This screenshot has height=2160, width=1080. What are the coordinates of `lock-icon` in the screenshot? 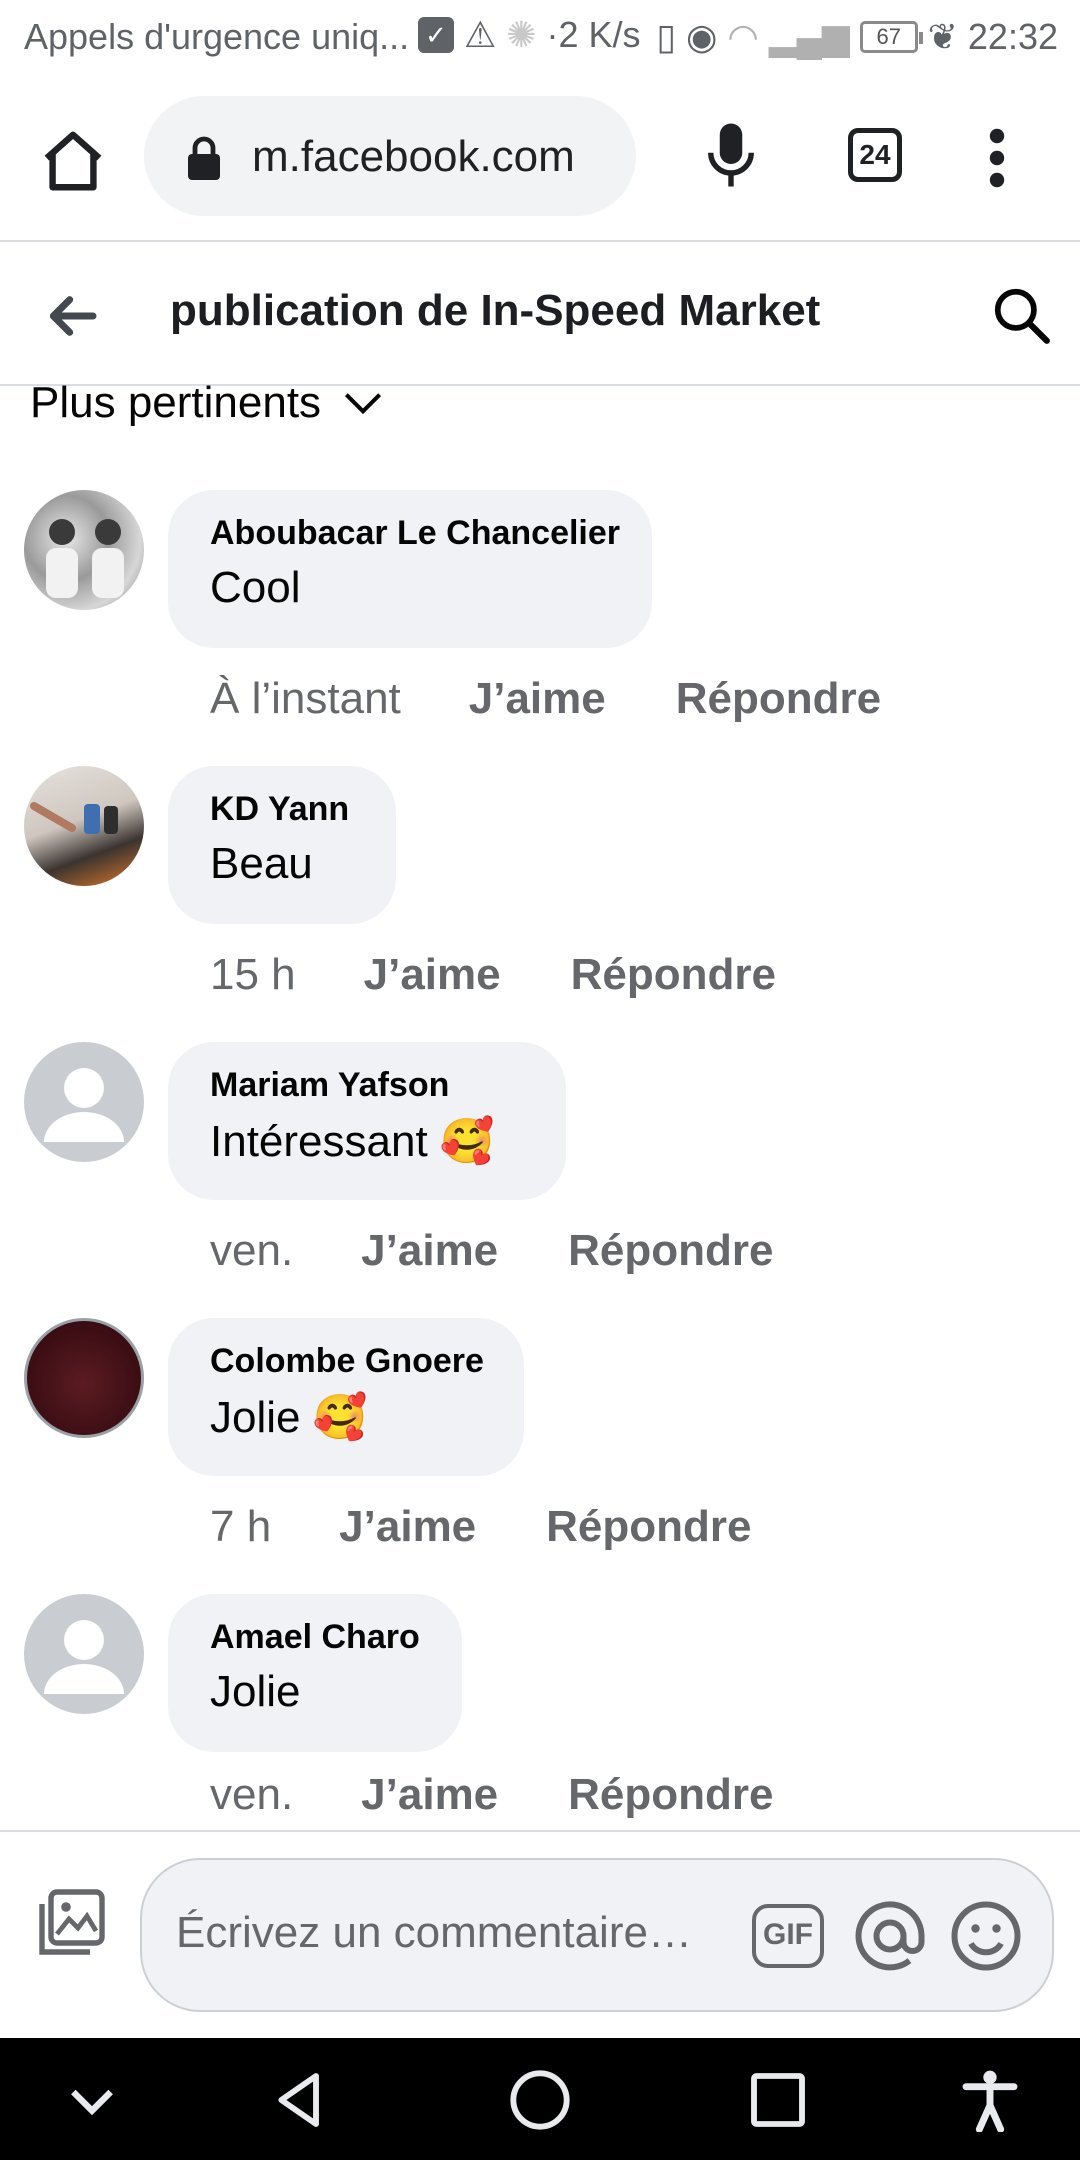 It's located at (204, 158).